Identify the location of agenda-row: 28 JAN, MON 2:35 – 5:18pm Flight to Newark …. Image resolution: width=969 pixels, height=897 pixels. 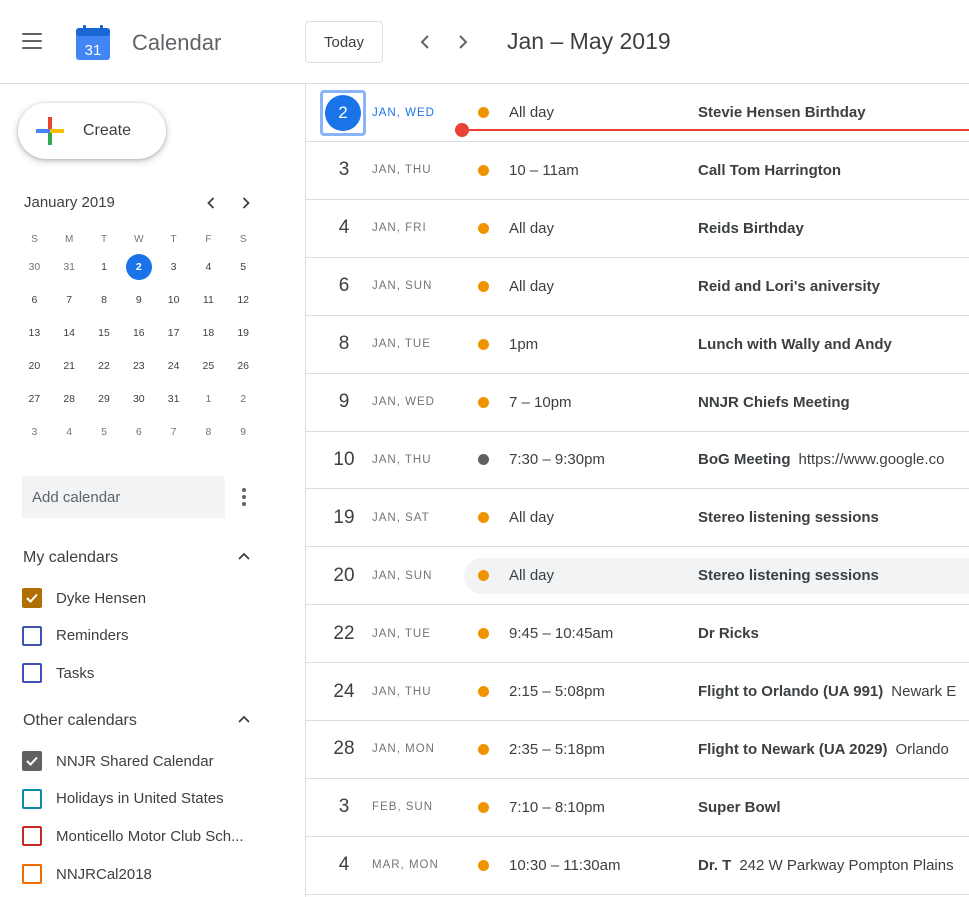
(637, 750).